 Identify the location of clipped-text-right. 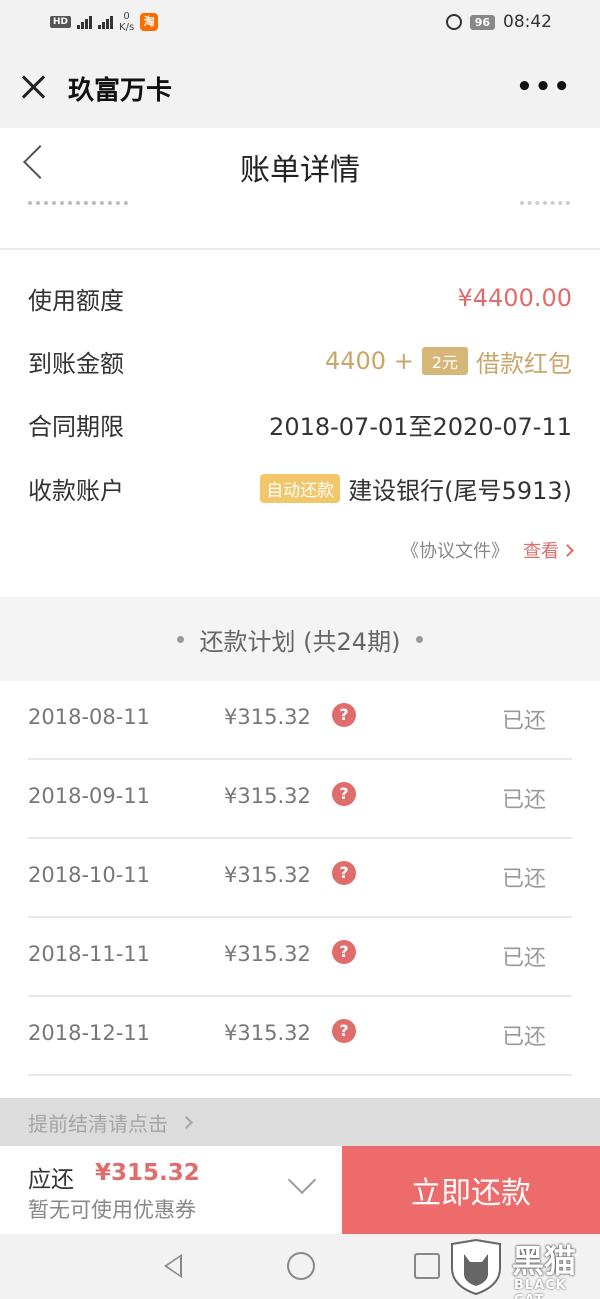
(545, 206).